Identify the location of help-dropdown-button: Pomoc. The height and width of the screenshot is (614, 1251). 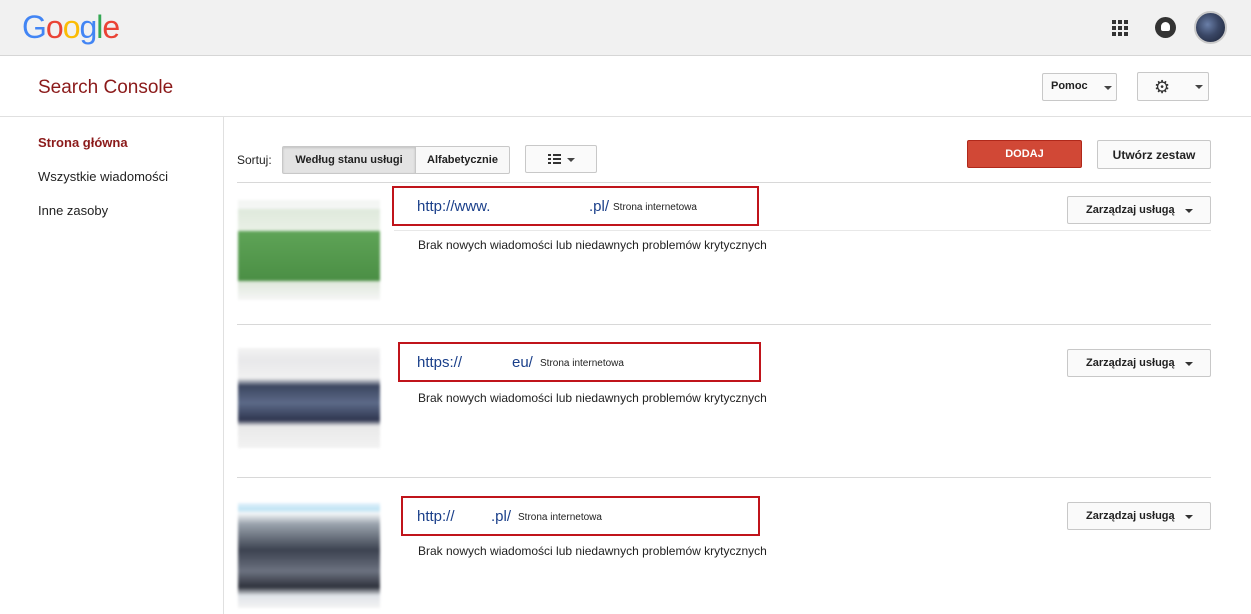
(1079, 87).